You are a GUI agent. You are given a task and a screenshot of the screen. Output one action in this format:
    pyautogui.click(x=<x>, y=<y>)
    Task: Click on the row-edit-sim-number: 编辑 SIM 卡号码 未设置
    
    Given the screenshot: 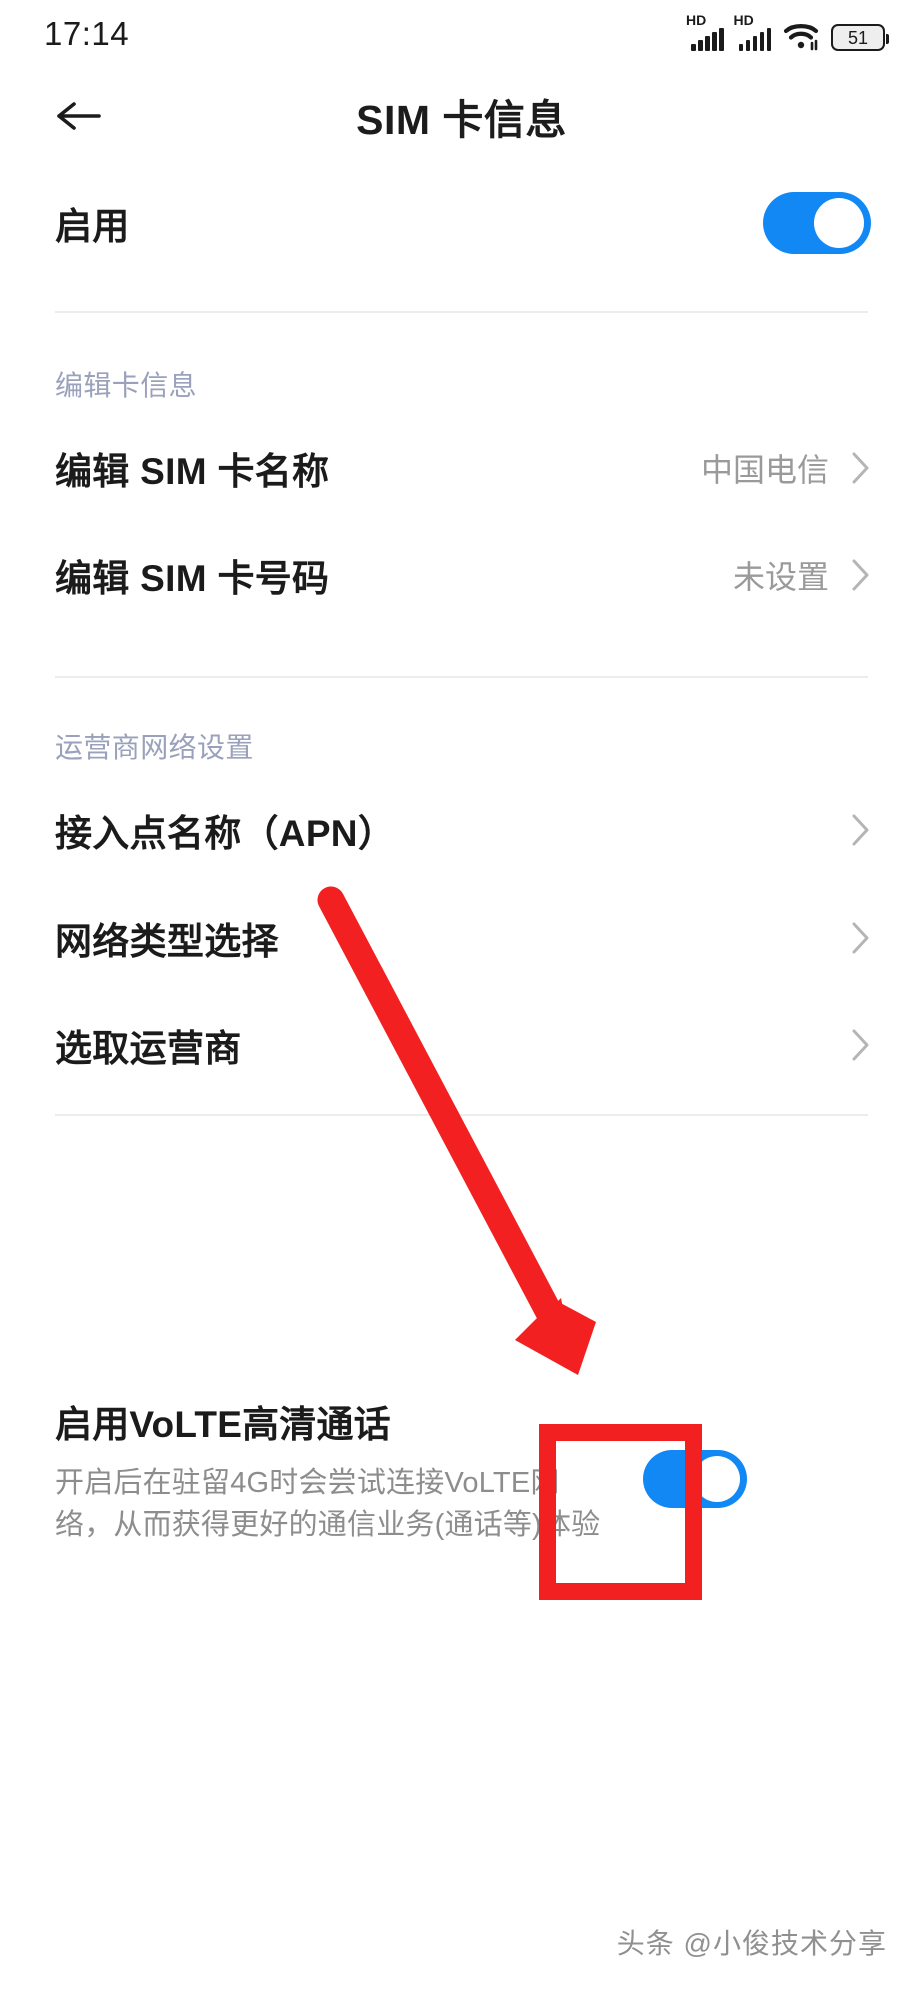 What is the action you would take?
    pyautogui.click(x=461, y=575)
    